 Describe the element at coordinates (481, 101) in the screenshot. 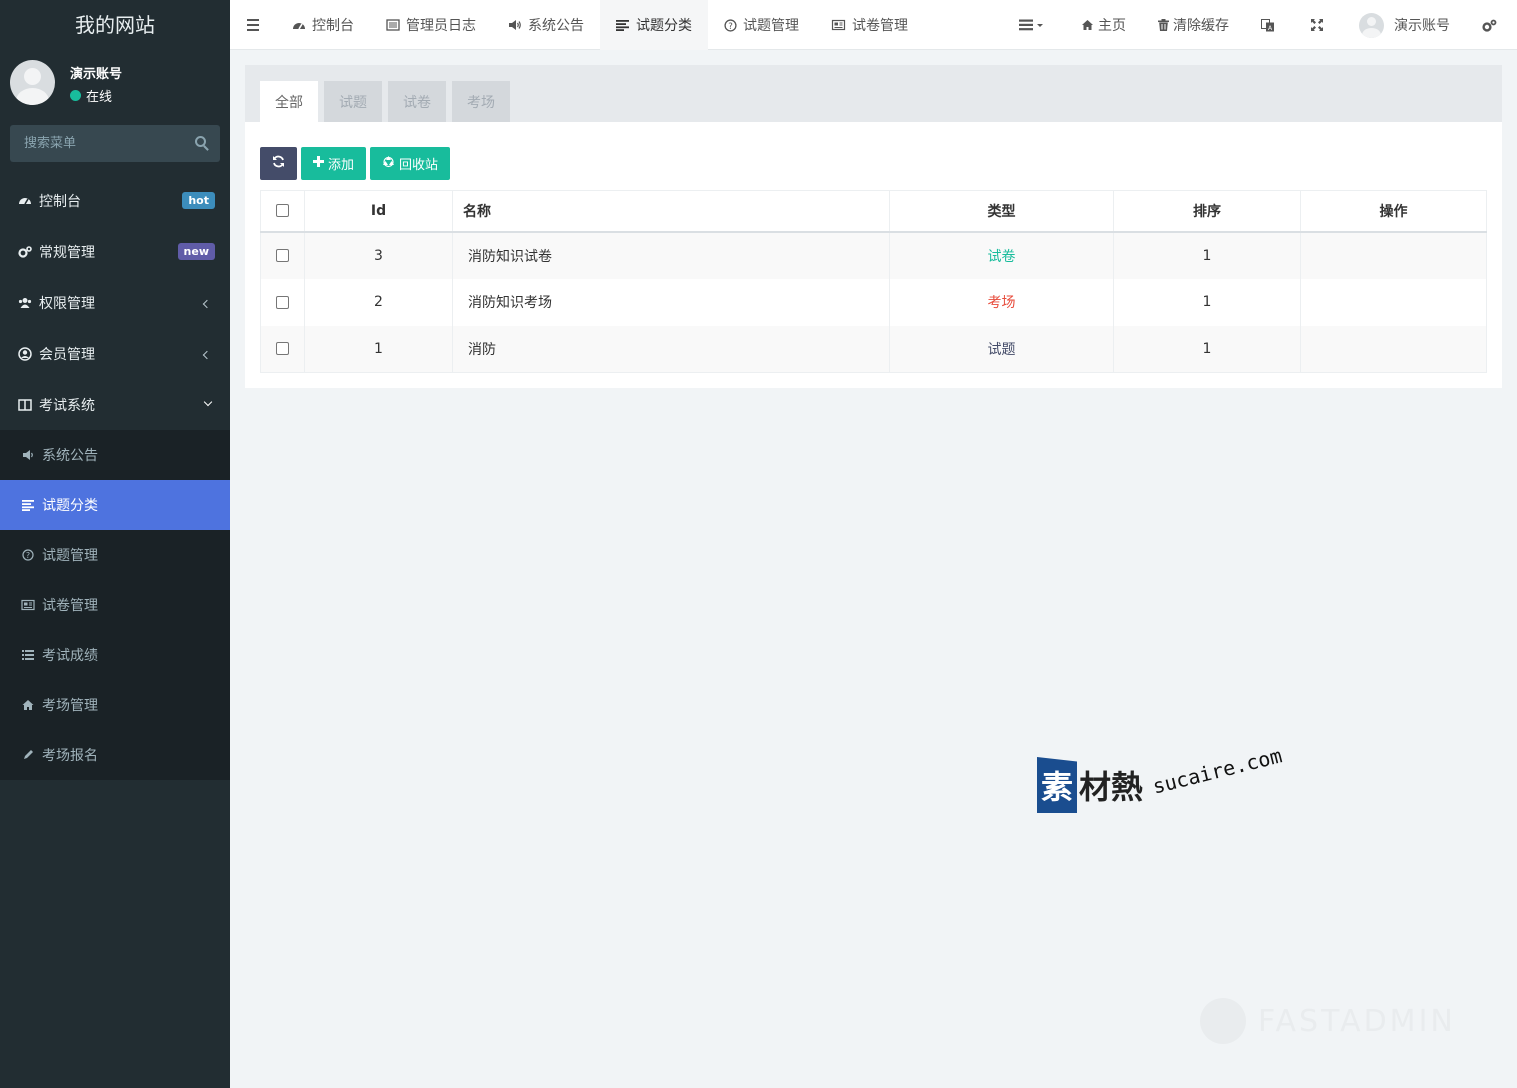

I see `tab-room: 考场` at that location.